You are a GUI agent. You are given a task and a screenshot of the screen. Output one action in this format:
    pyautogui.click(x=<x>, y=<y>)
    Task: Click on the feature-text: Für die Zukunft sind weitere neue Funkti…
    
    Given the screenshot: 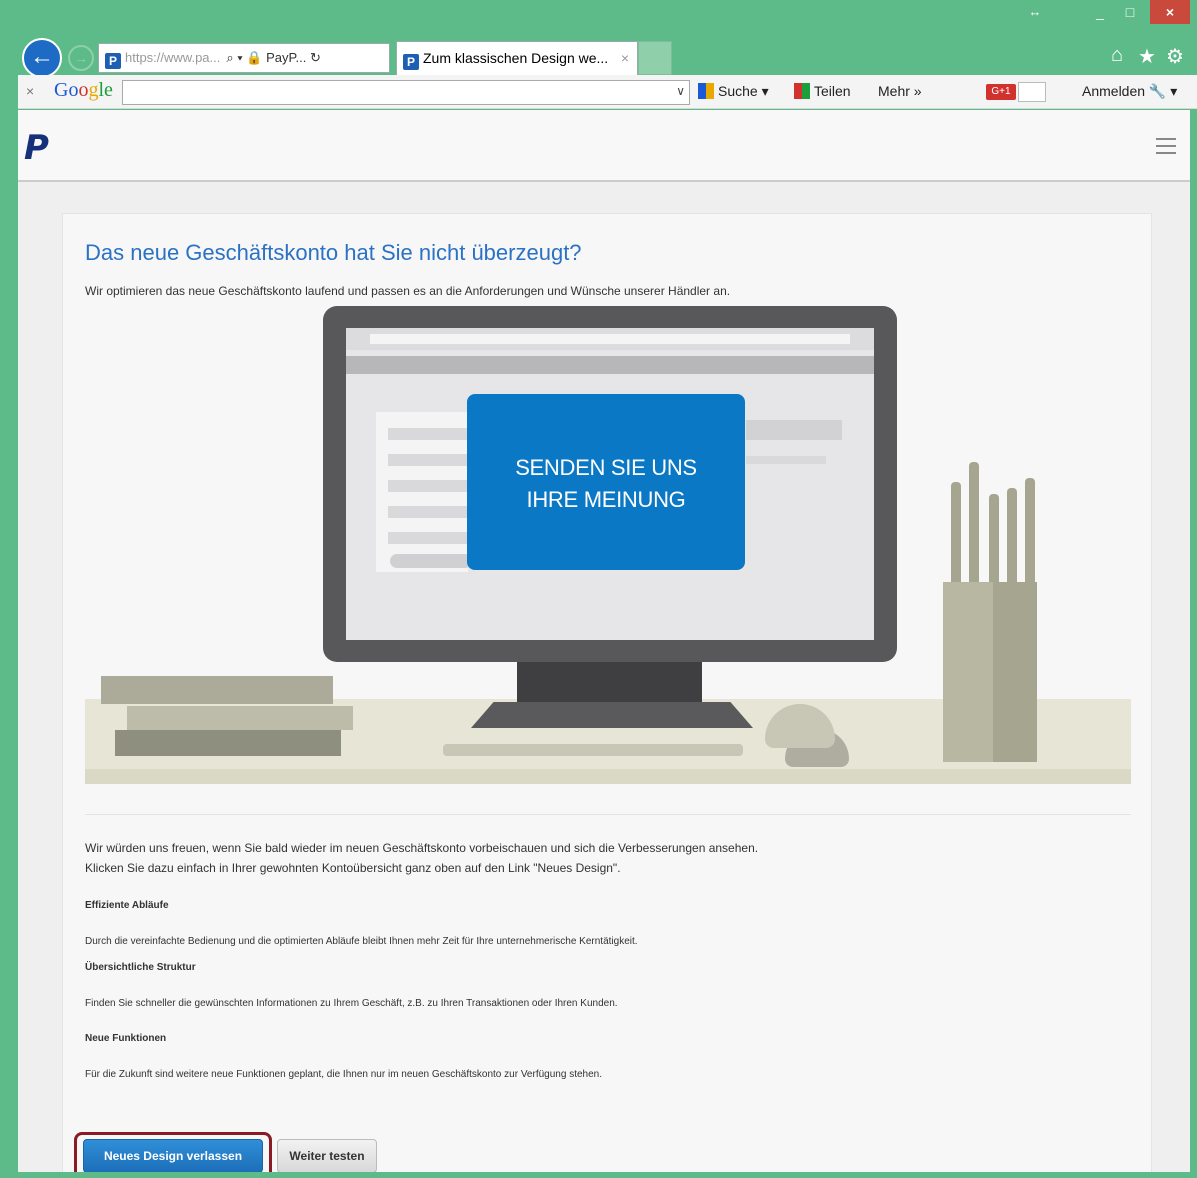 What is the action you would take?
    pyautogui.click(x=343, y=1074)
    